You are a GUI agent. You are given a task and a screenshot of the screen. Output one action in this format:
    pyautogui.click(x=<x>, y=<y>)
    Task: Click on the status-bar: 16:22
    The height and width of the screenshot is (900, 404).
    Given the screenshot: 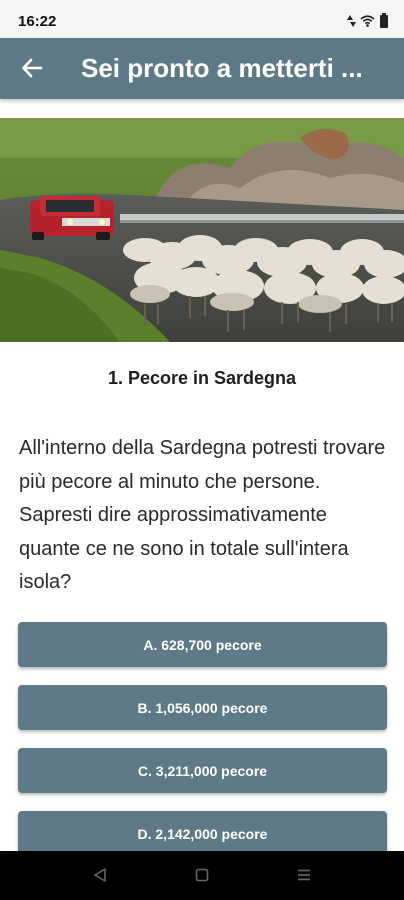 What is the action you would take?
    pyautogui.click(x=202, y=19)
    